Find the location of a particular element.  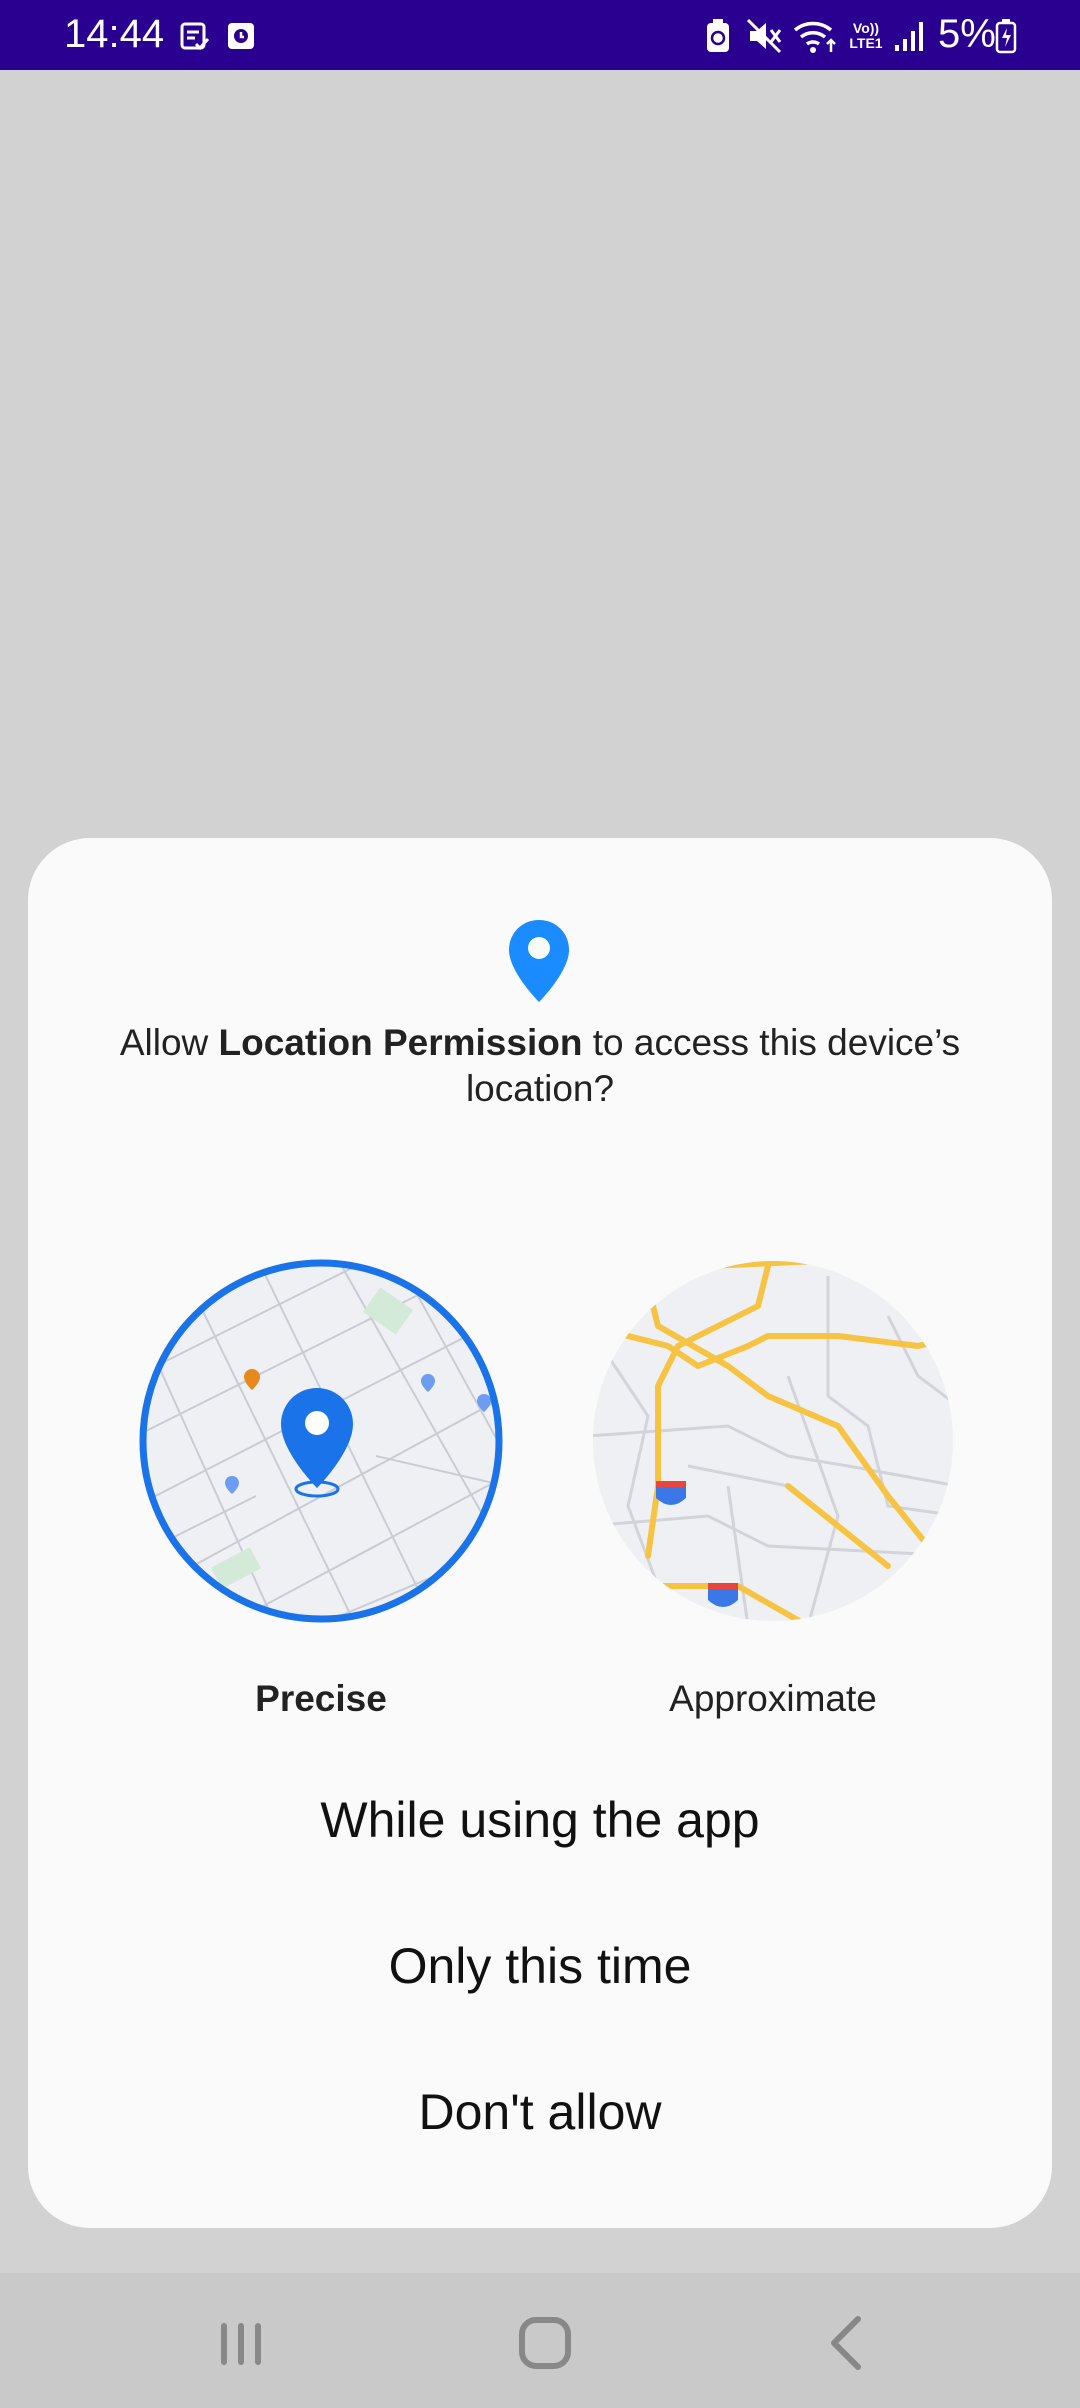

home-icon is located at coordinates (545, 2343).